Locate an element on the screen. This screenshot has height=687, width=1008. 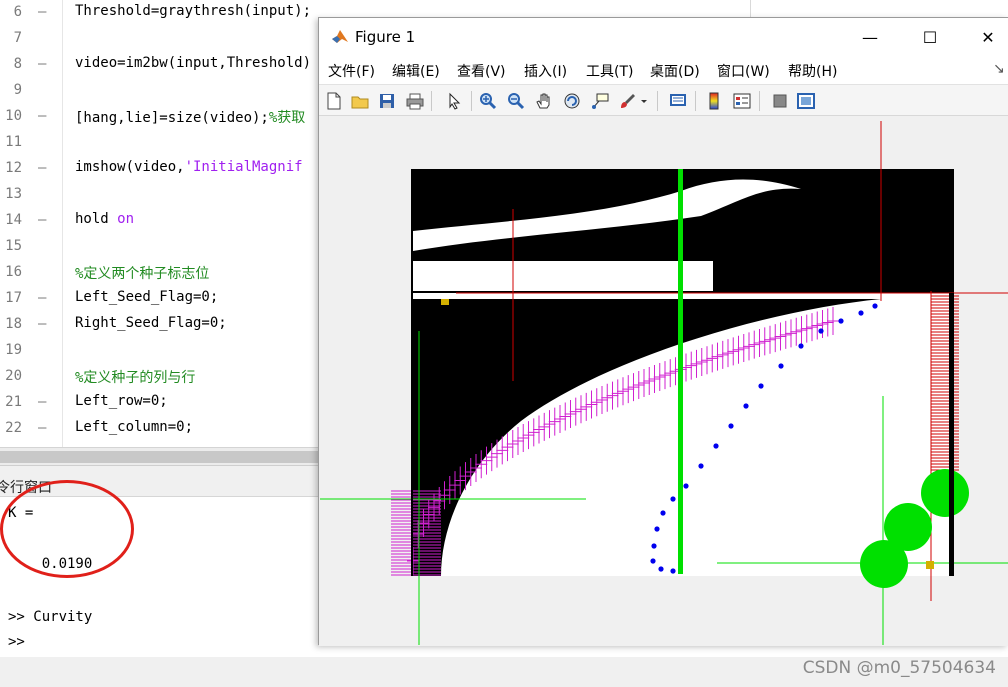
menu-help: 帮助(H) is located at coordinates (812, 71).